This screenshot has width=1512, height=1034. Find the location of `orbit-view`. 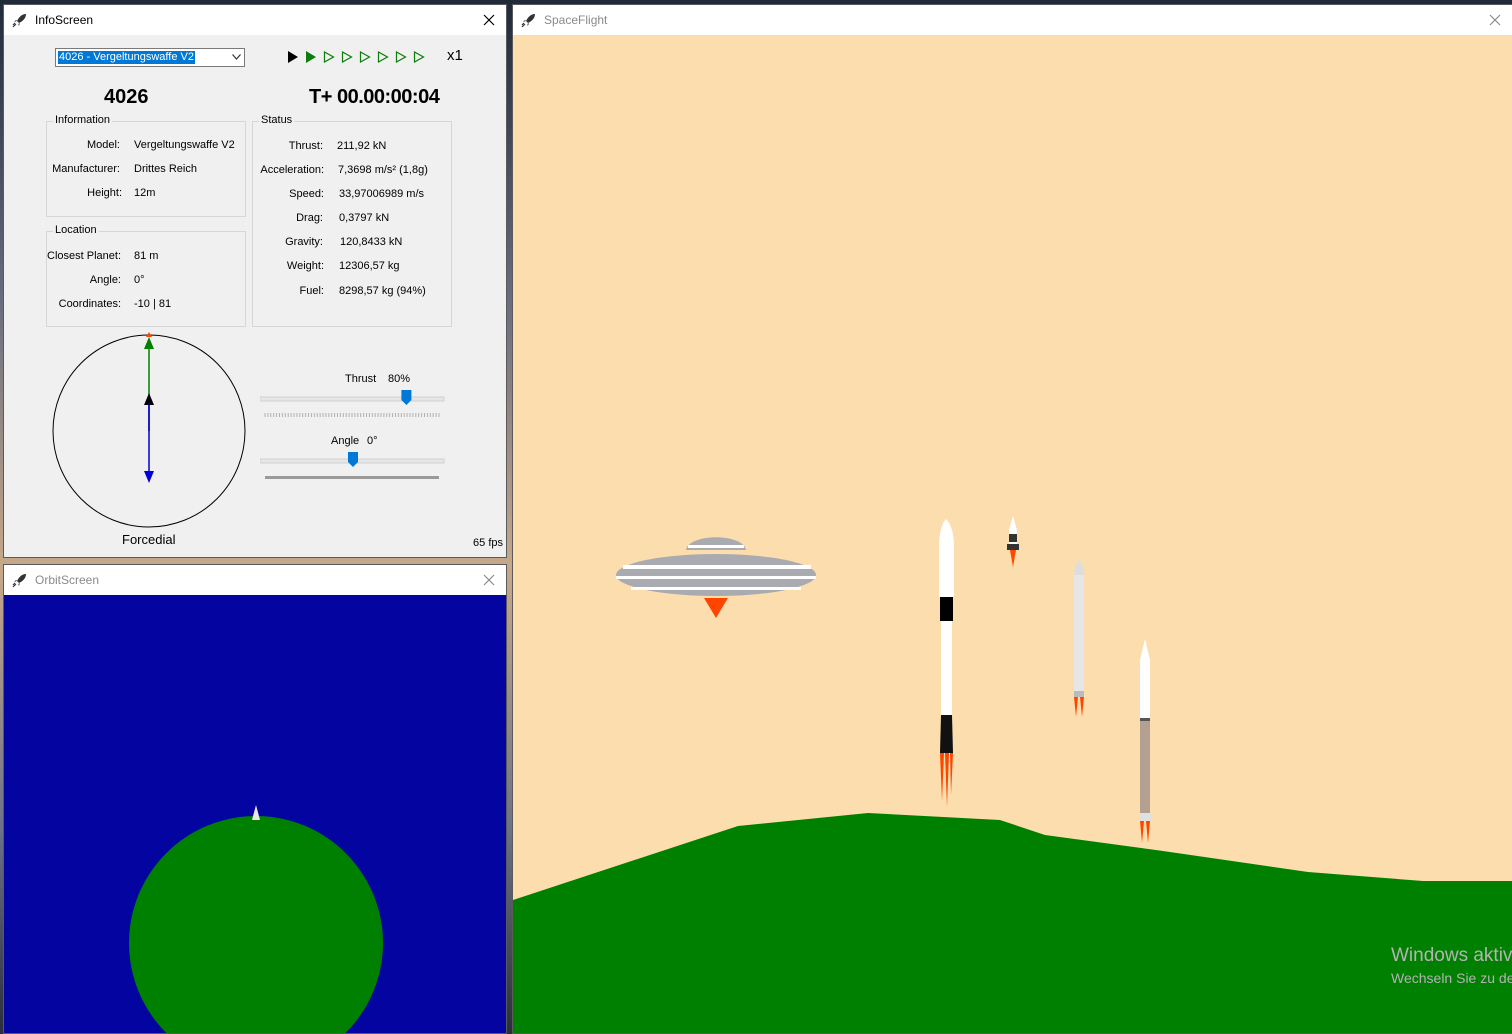

orbit-view is located at coordinates (255, 814).